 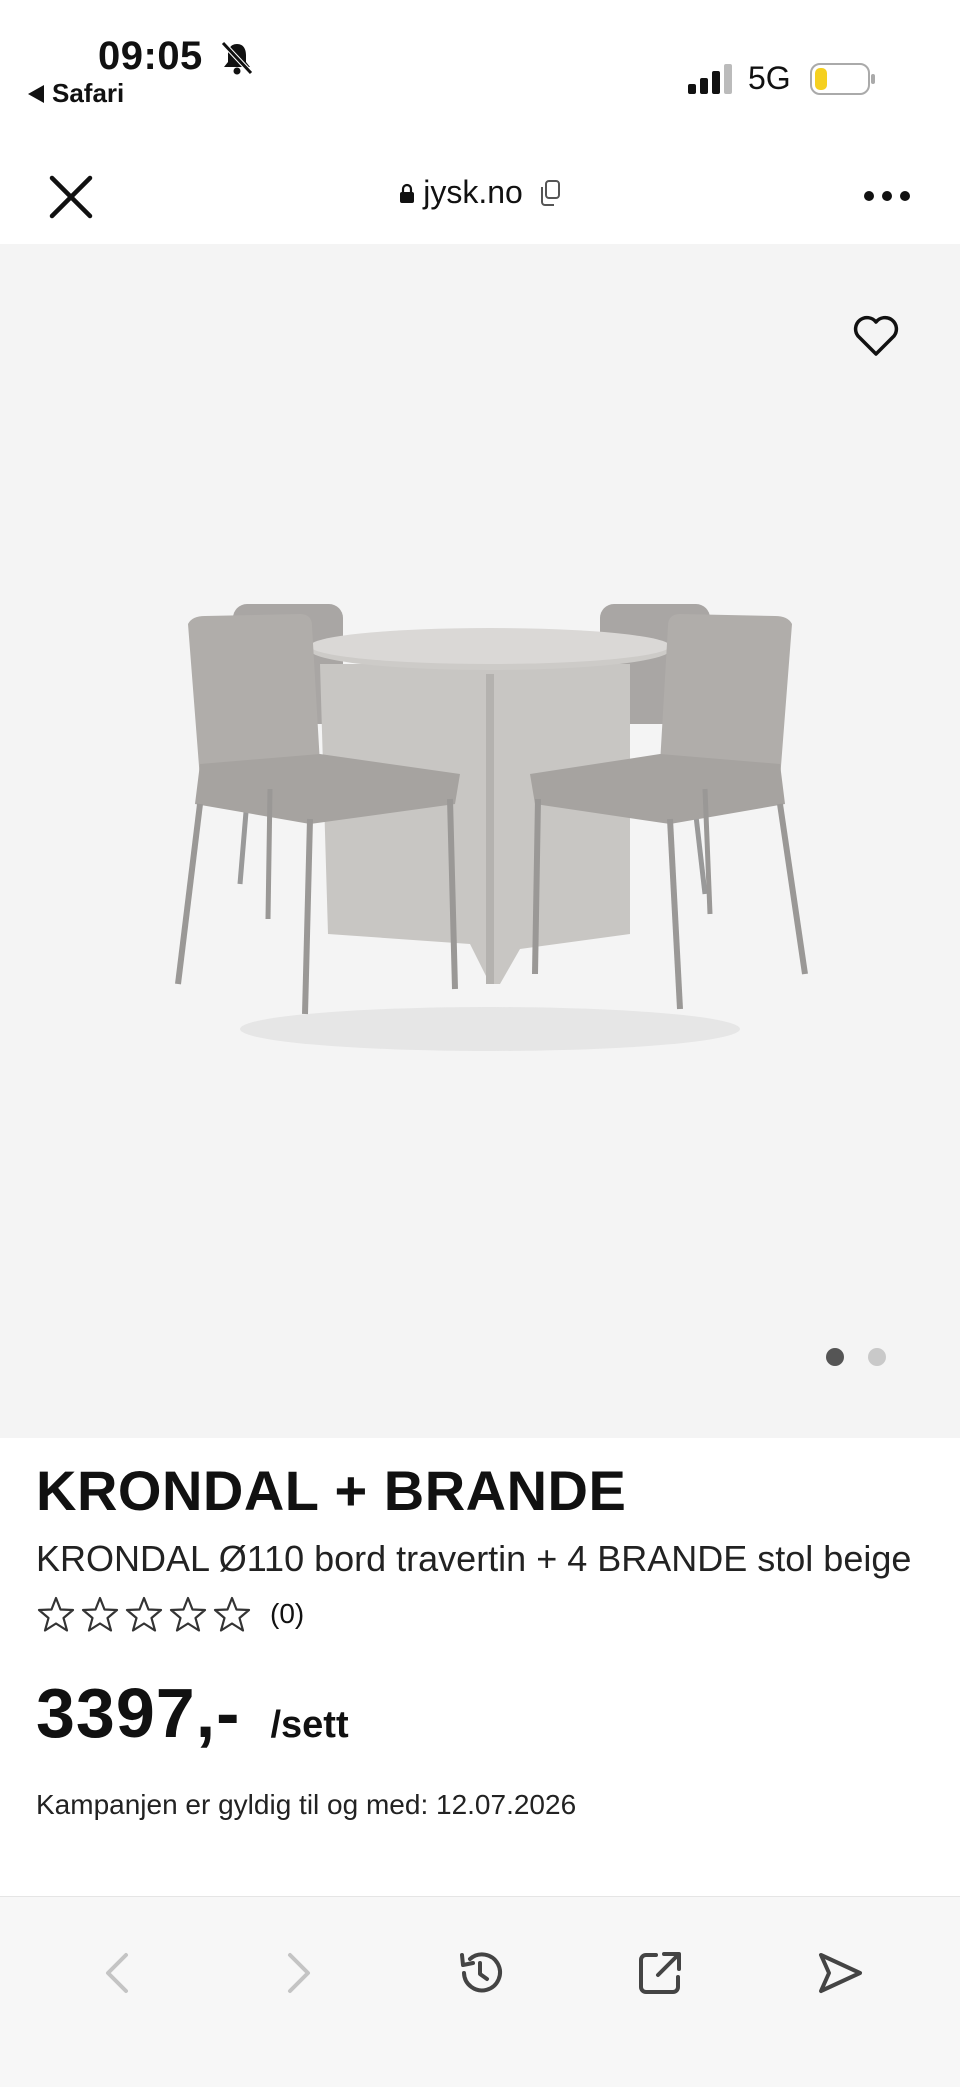 I want to click on product-price: 3397,-, so click(x=138, y=1713).